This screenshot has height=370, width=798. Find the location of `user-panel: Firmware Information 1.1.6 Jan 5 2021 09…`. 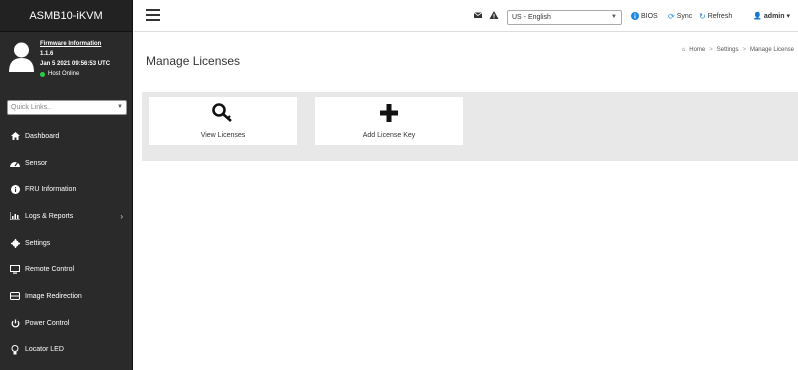

user-panel: Firmware Information 1.1.6 Jan 5 2021 09… is located at coordinates (66, 63).